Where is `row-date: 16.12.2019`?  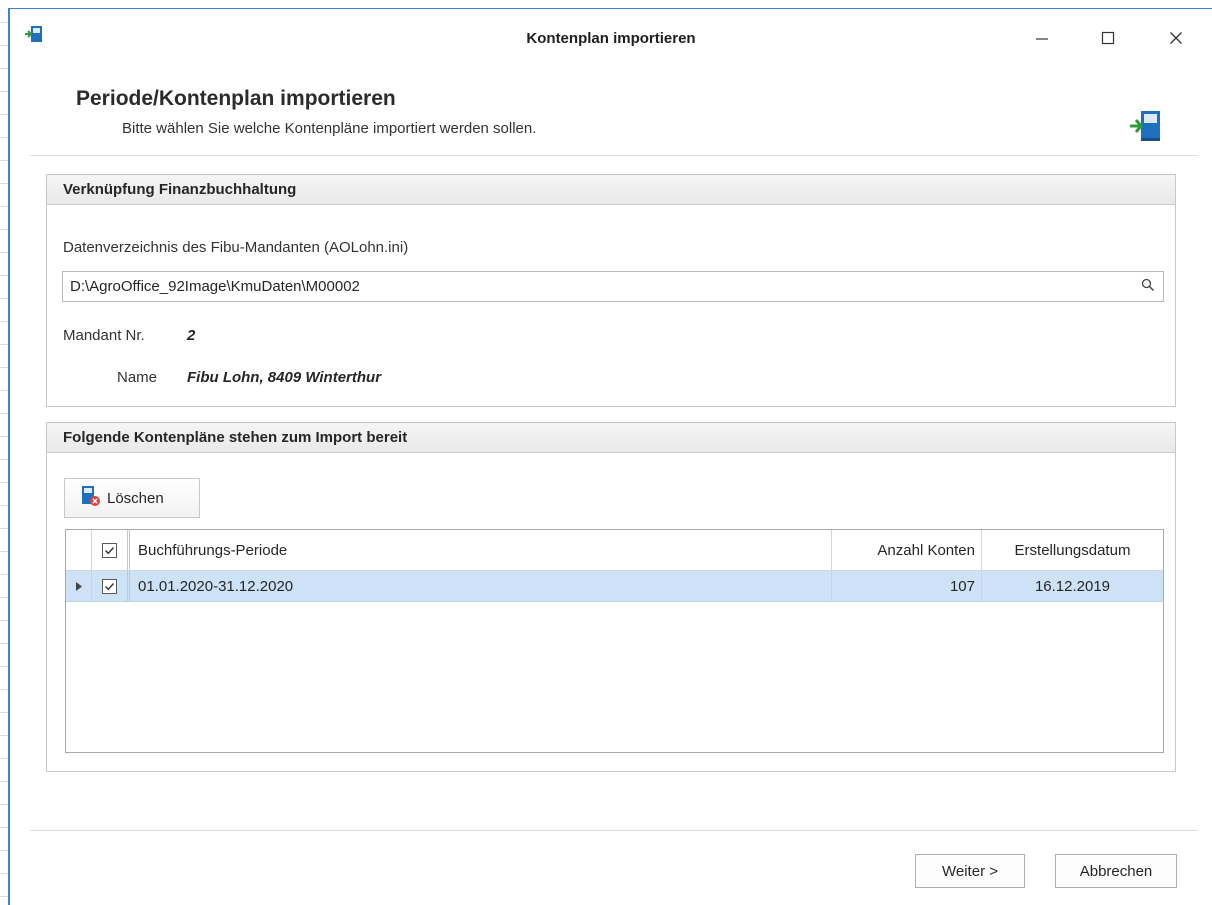
row-date: 16.12.2019 is located at coordinates (1072, 586).